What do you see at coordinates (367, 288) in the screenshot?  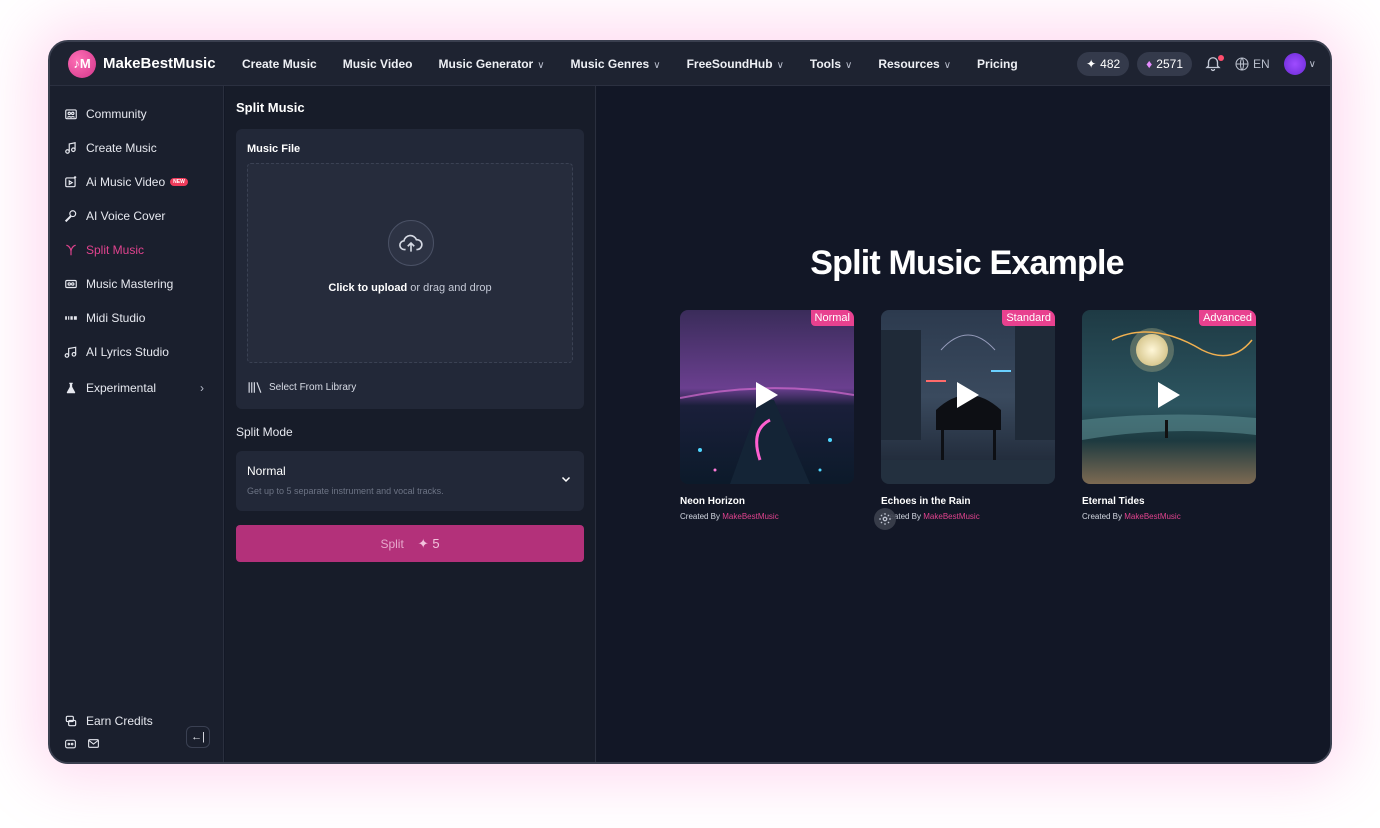 I see `click-to-upload-text: Click to upload` at bounding box center [367, 288].